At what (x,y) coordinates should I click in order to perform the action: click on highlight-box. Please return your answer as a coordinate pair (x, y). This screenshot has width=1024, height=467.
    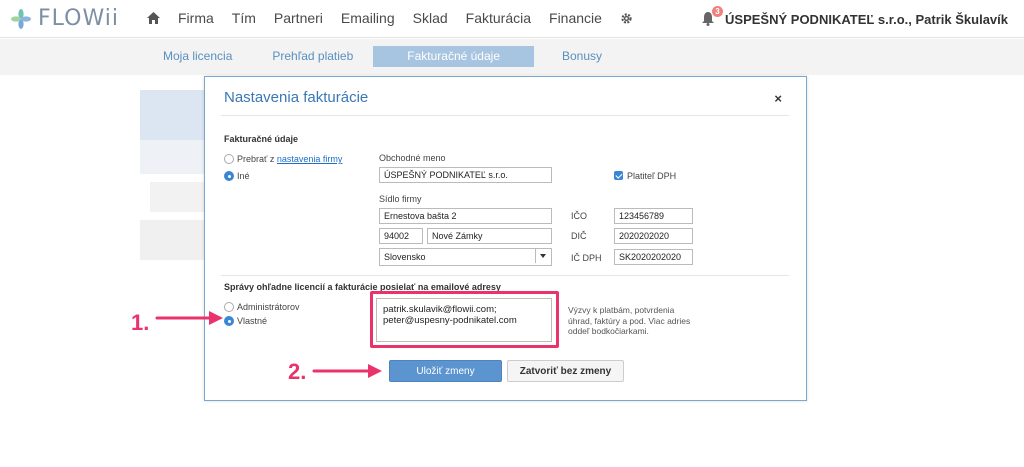
    Looking at the image, I should click on (464, 319).